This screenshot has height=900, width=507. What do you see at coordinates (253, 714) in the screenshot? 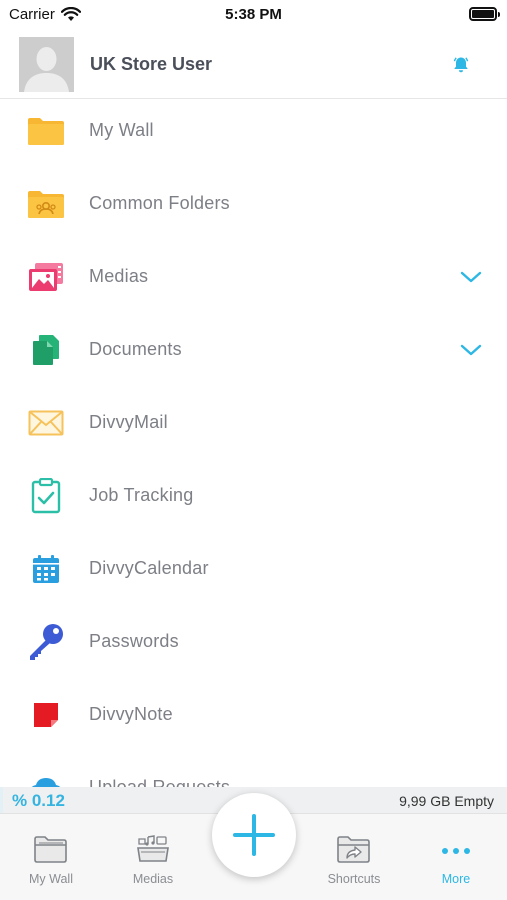
I see `menu-item-divvynote: DivvyNote` at bounding box center [253, 714].